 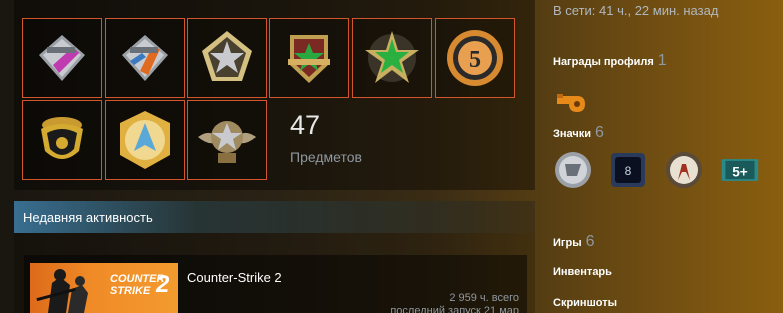 I want to click on level-badge-icon: 8, so click(x=628, y=170).